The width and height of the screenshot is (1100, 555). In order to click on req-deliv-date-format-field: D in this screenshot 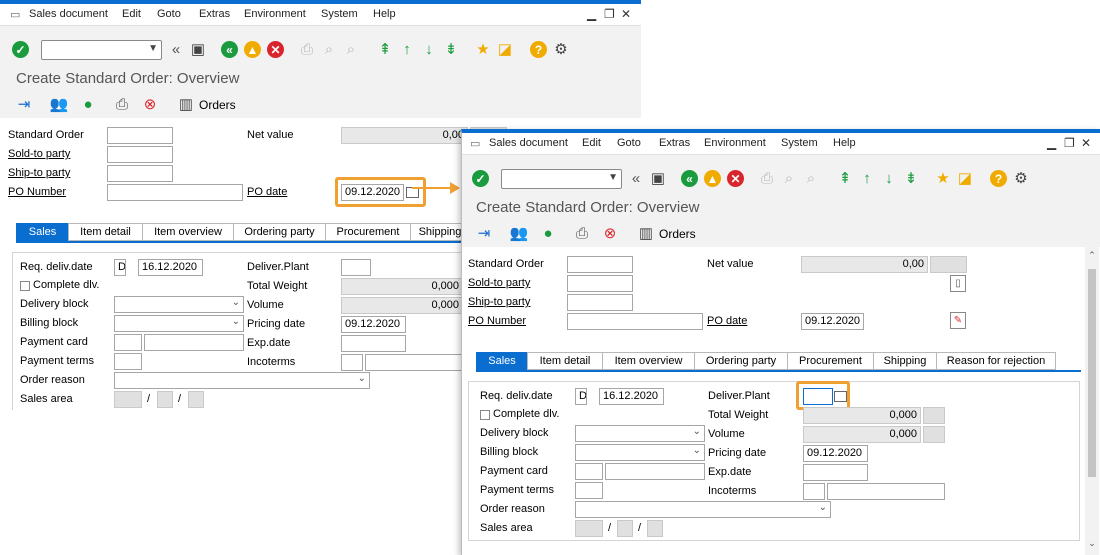, I will do `click(120, 267)`.